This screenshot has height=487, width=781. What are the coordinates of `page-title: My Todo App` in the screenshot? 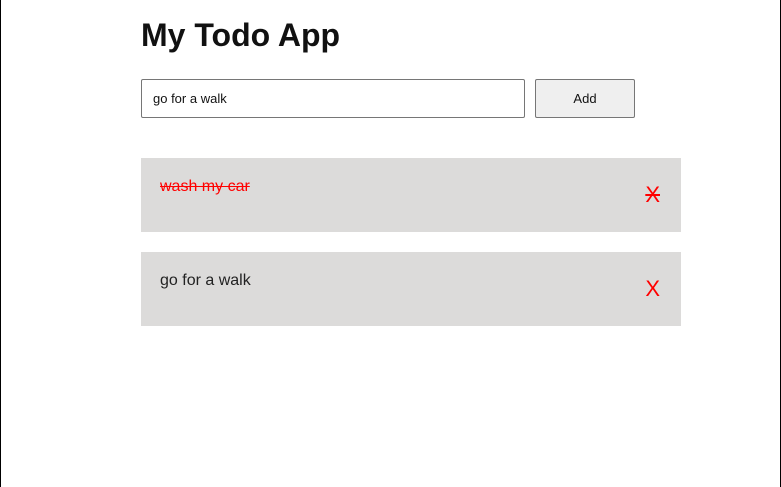 It's located at (241, 35).